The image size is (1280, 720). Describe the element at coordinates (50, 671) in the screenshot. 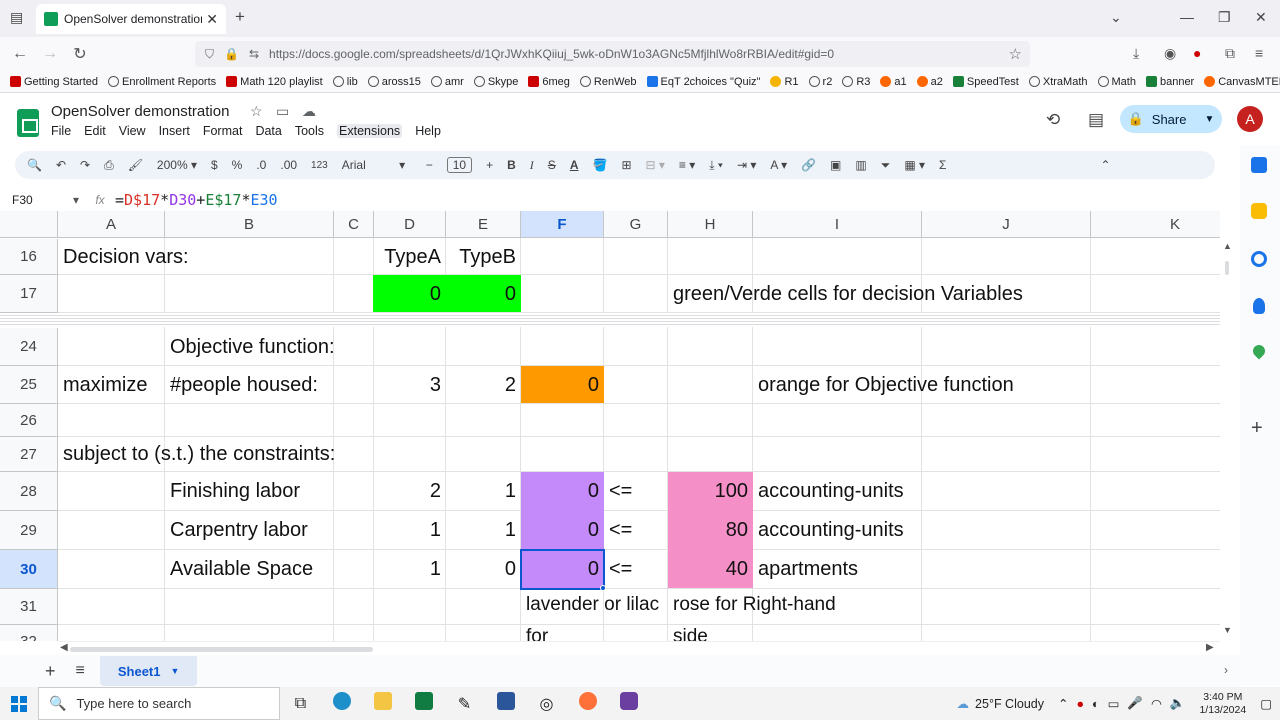

I see `add-sheet-icon: +` at that location.